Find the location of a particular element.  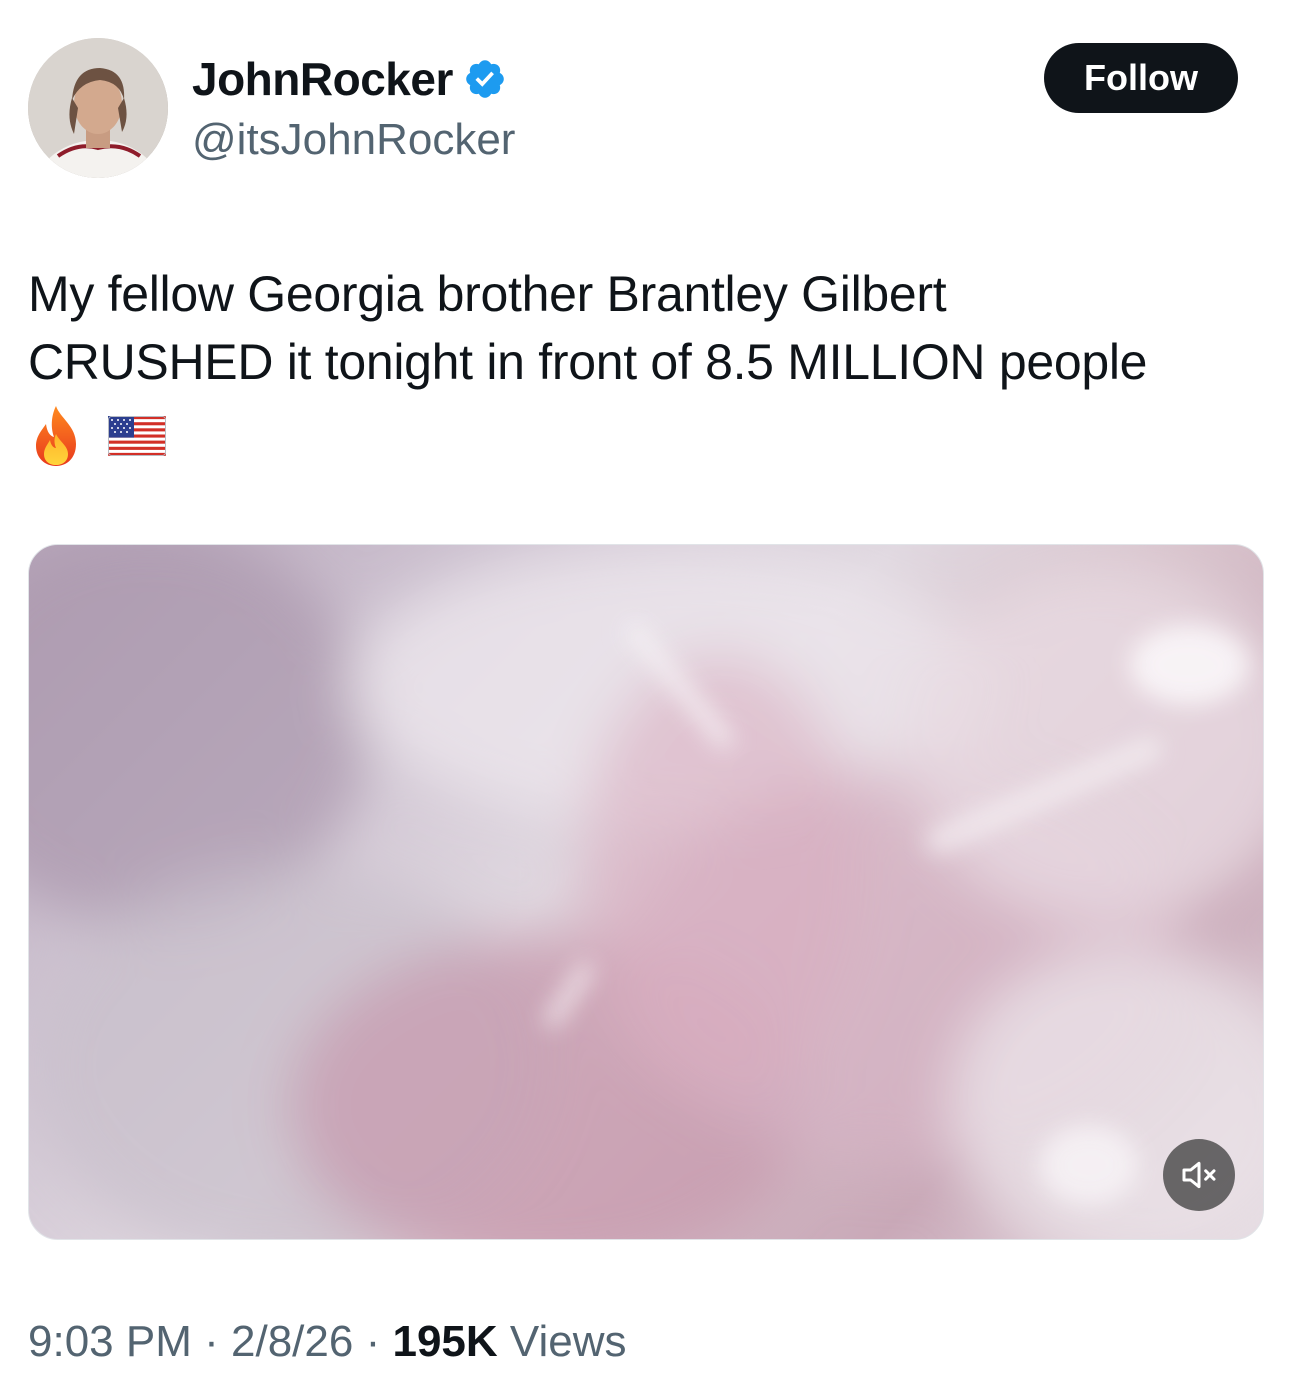

author-name-row: JohnRocker is located at coordinates (349, 79).